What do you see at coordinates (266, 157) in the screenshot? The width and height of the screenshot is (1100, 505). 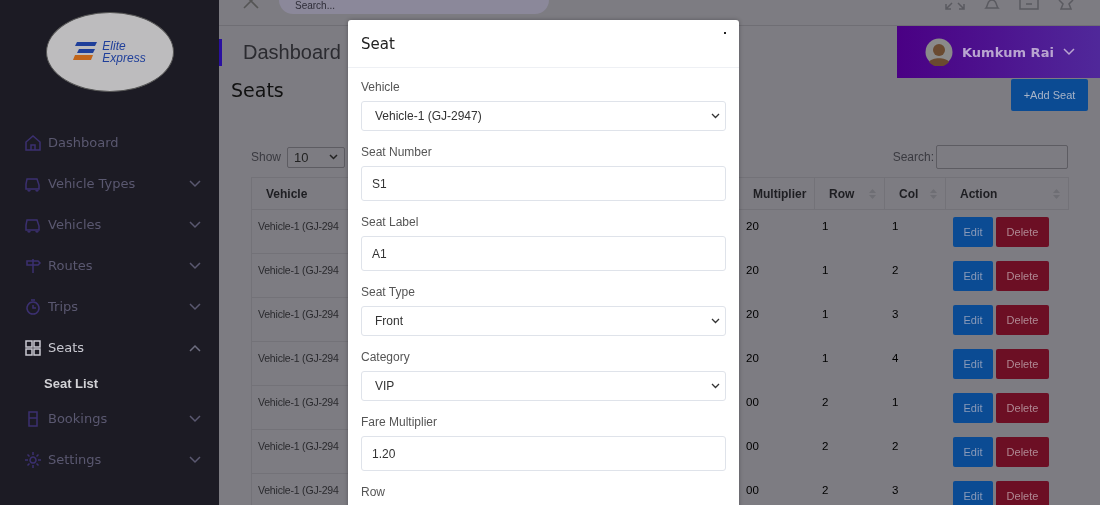 I see `show-label: Show` at bounding box center [266, 157].